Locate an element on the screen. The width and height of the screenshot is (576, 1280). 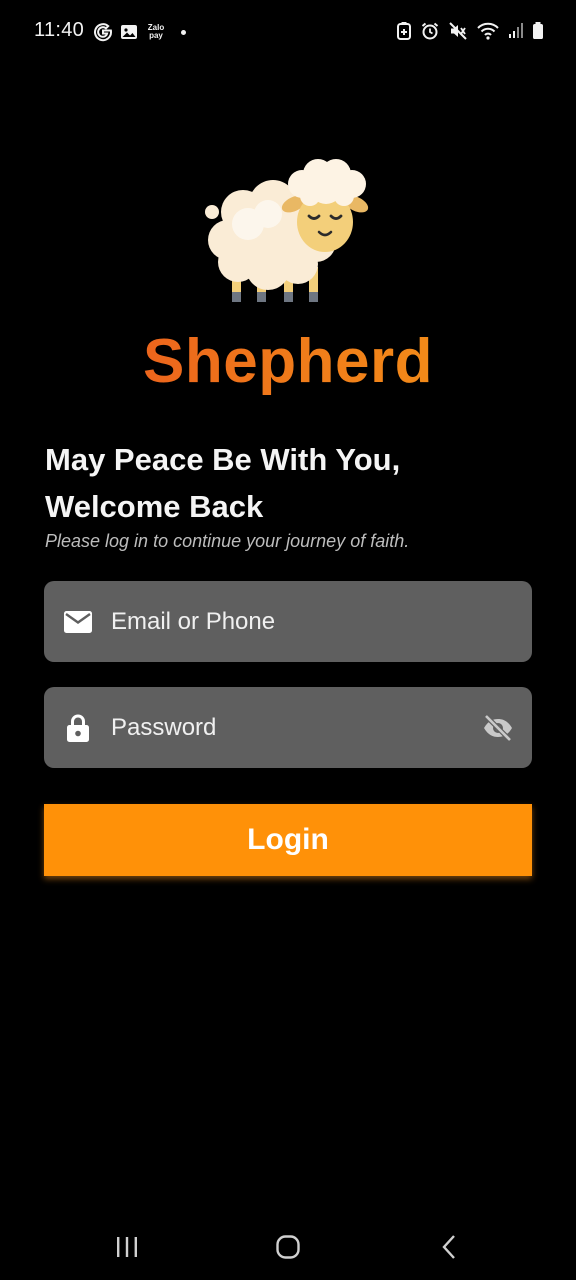
home-icon is located at coordinates (288, 1247).